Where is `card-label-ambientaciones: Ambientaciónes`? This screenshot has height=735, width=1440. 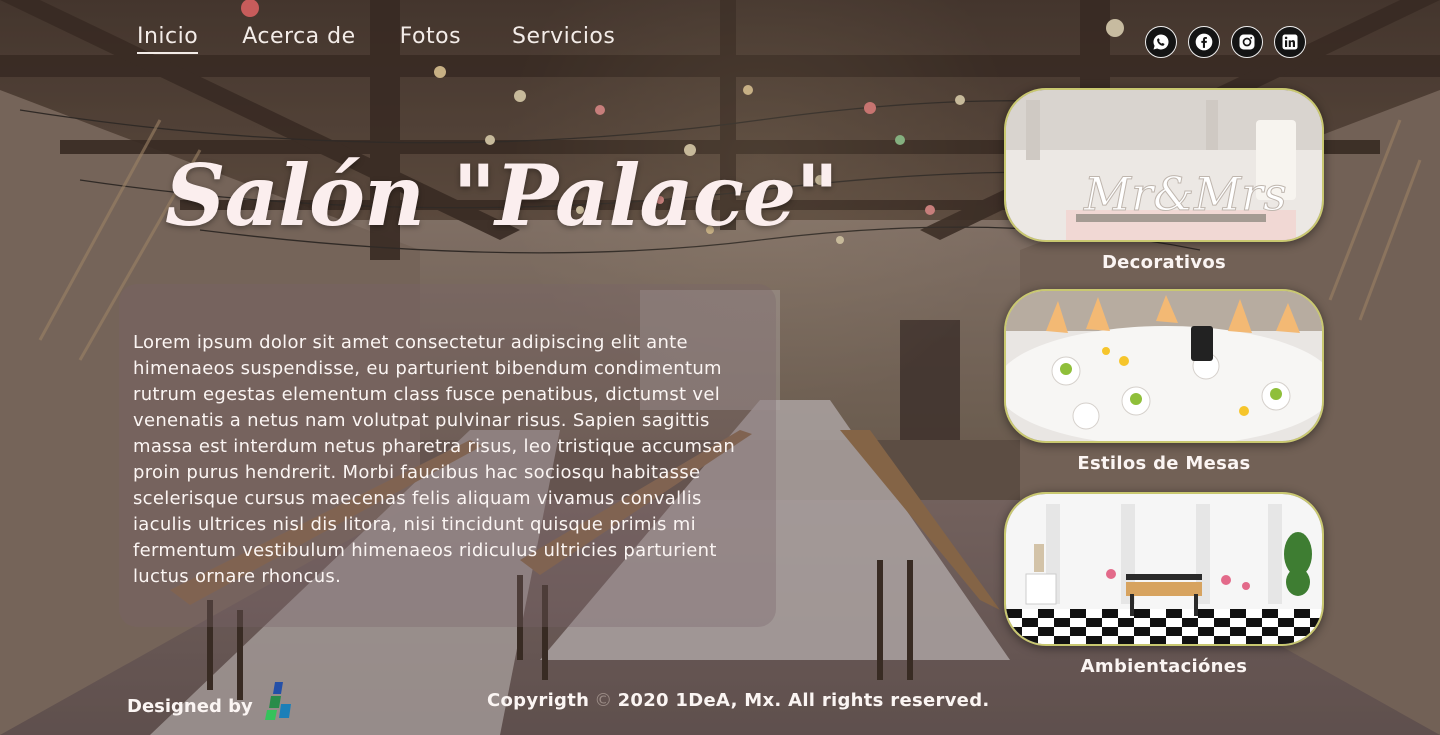 card-label-ambientaciones: Ambientaciónes is located at coordinates (1164, 666).